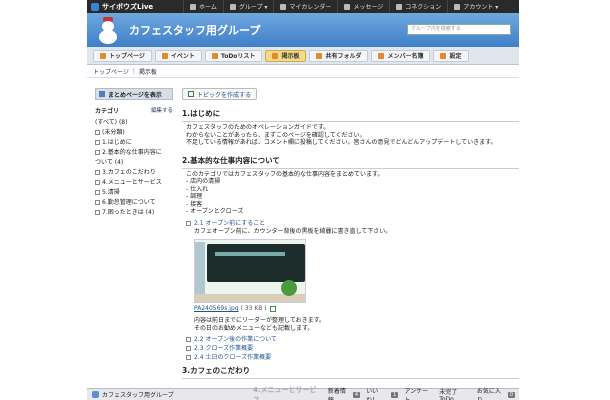  What do you see at coordinates (134, 133) in the screenshot?
I see `category-item: (未分類)` at bounding box center [134, 133].